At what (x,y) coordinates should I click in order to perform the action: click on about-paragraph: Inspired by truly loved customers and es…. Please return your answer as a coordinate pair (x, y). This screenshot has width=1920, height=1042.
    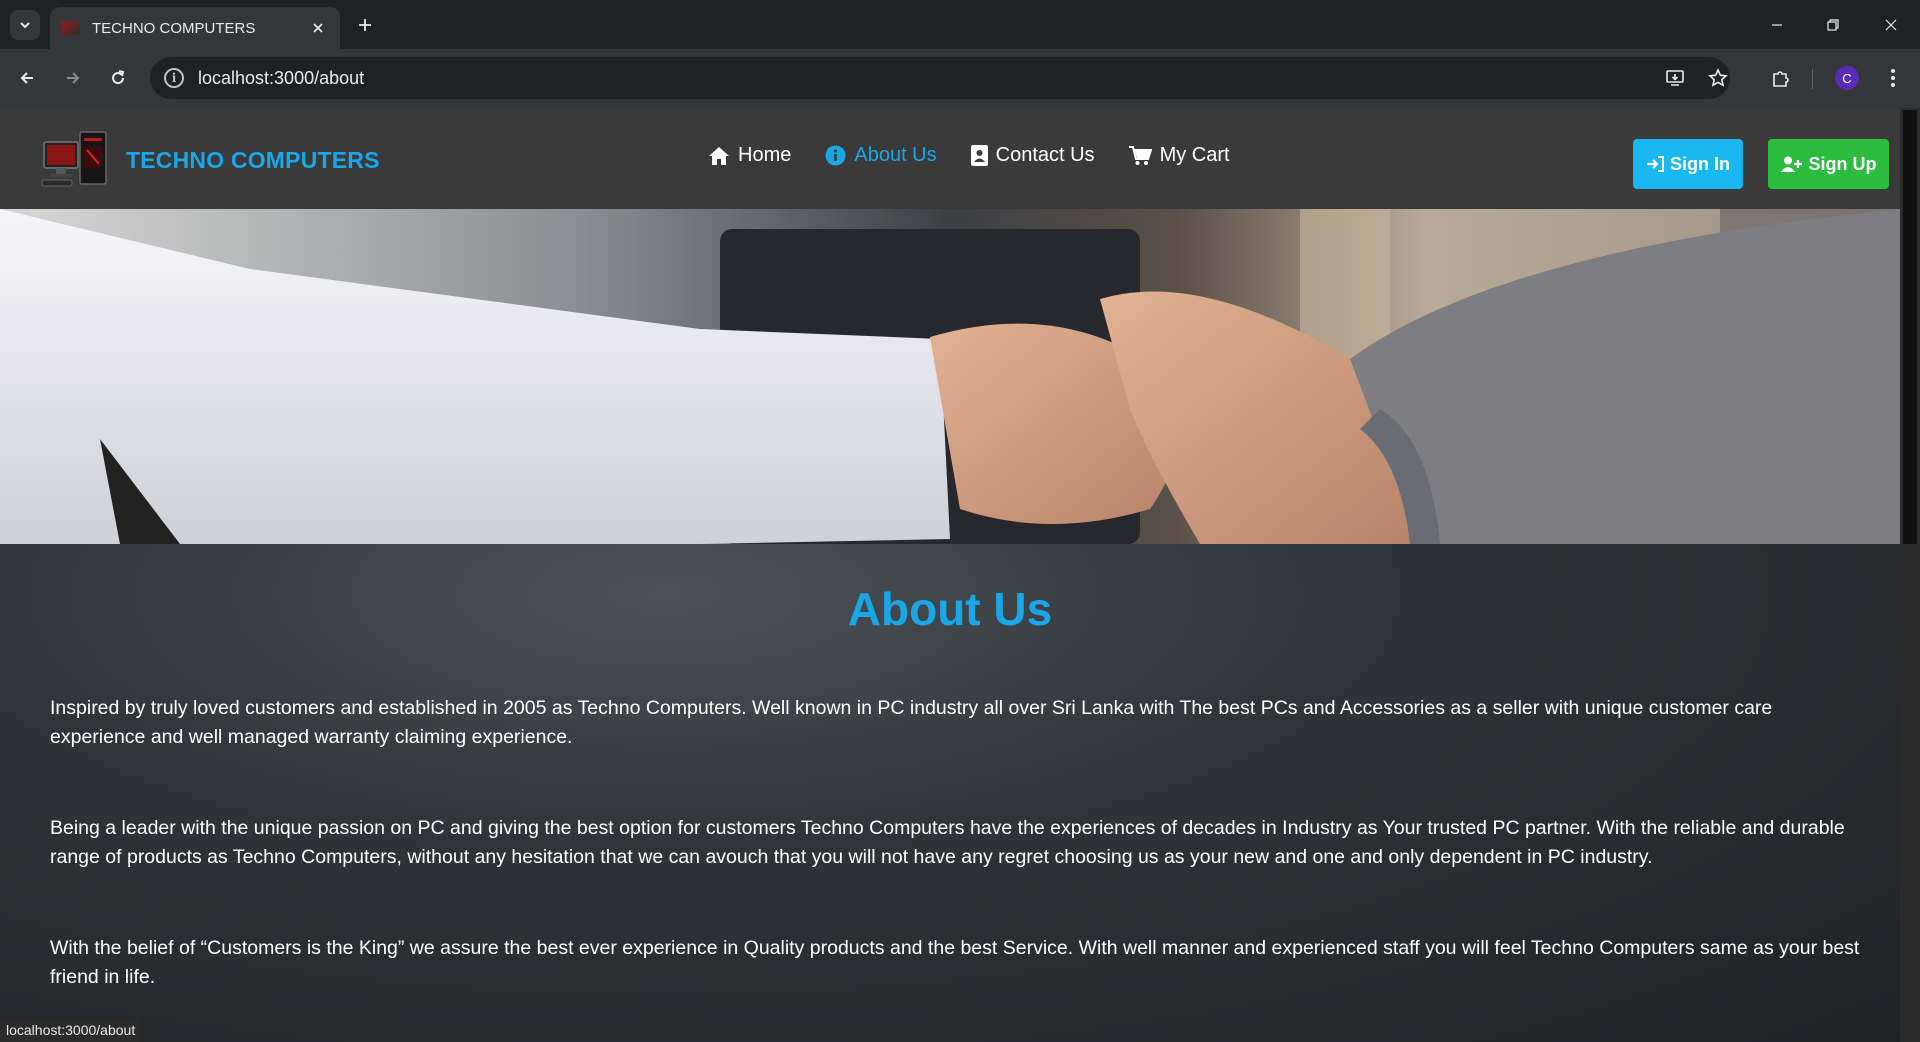
    Looking at the image, I should click on (911, 722).